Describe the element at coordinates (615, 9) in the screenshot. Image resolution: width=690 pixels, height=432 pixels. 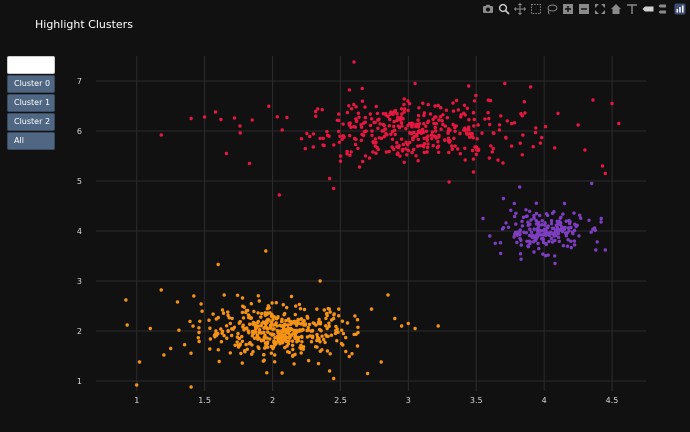
I see `reset-axes-icon` at that location.